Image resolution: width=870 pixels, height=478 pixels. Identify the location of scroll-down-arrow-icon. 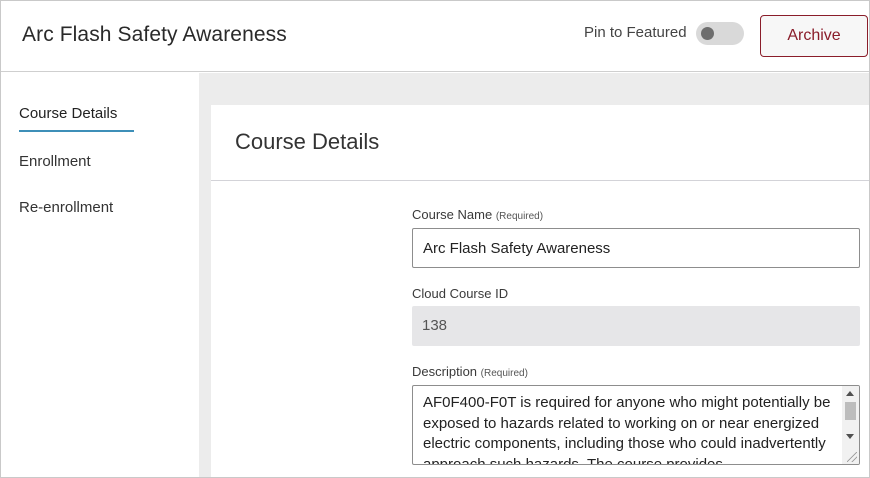
(850, 436).